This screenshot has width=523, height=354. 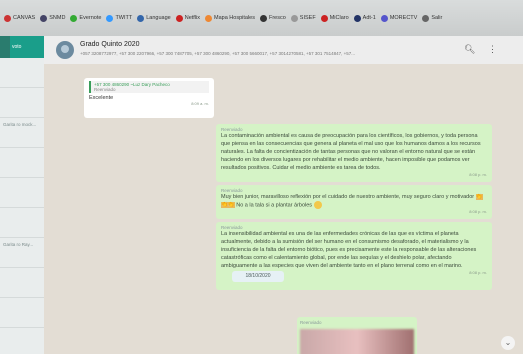 I want to click on chat-title: Grado Quinto 2020, so click(x=110, y=44).